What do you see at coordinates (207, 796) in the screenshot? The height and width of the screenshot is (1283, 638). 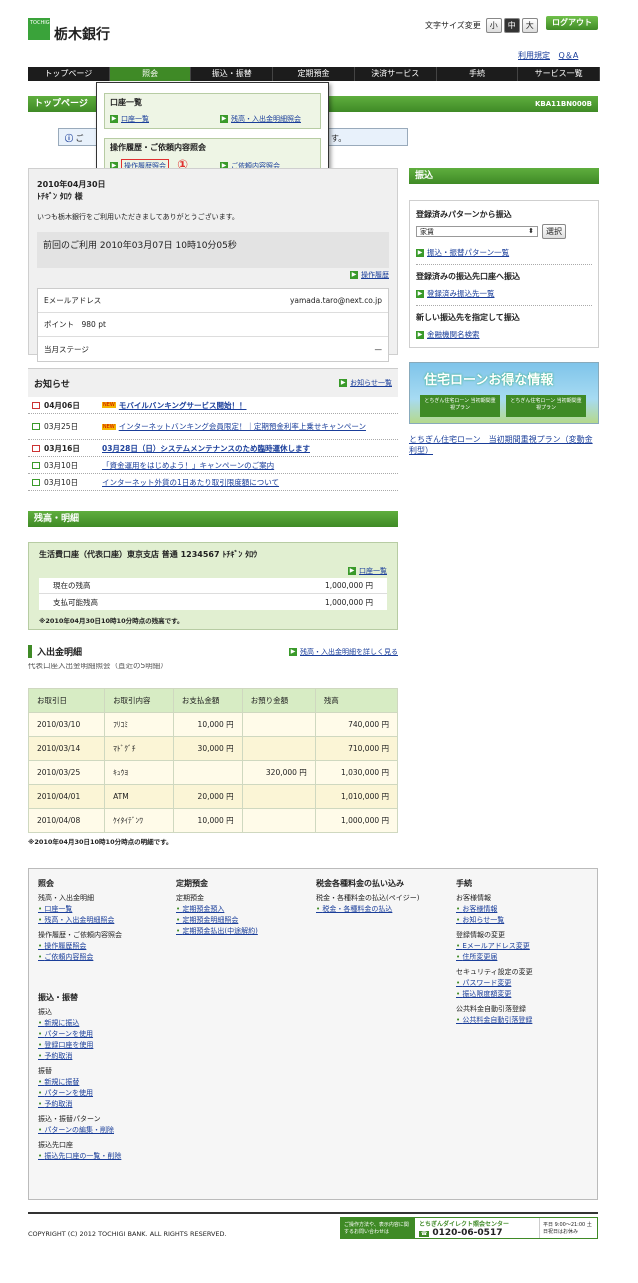 I see `table-cell: 20,000 円` at bounding box center [207, 796].